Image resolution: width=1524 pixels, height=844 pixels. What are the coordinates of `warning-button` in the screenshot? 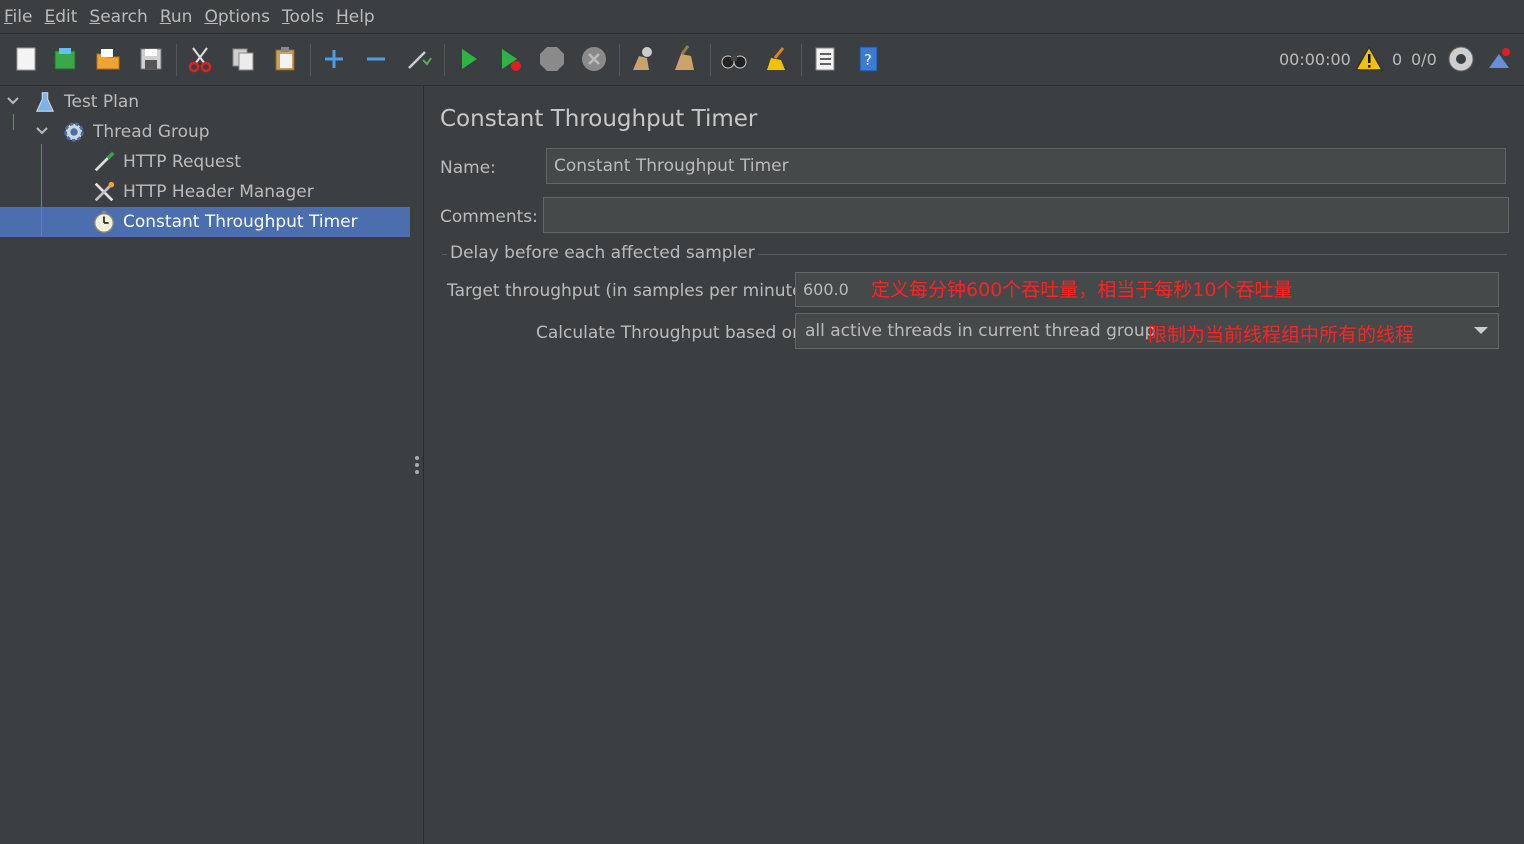 It's located at (1369, 59).